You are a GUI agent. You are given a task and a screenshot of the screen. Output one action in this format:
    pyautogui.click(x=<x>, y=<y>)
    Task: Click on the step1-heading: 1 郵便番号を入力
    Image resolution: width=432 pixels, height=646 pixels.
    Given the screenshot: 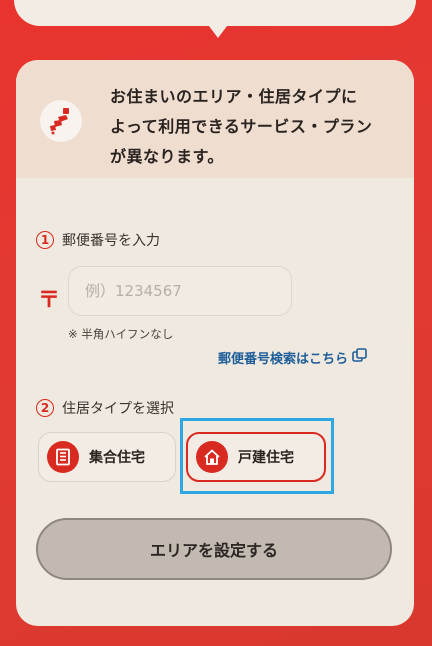 What is the action you would take?
    pyautogui.click(x=98, y=240)
    